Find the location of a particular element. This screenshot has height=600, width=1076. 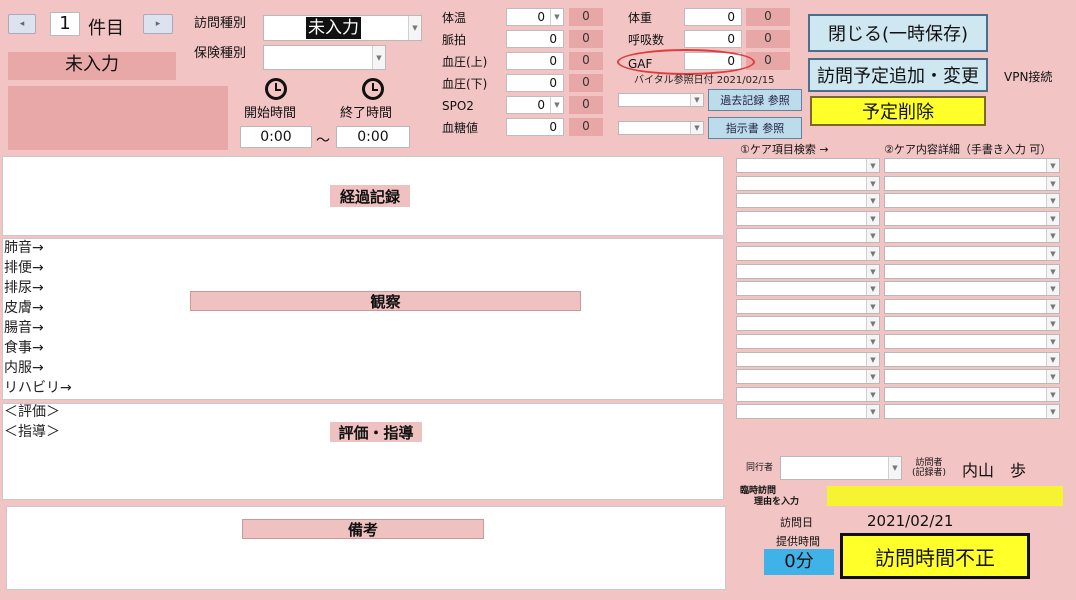

start-time-input: 0:00 is located at coordinates (276, 137).